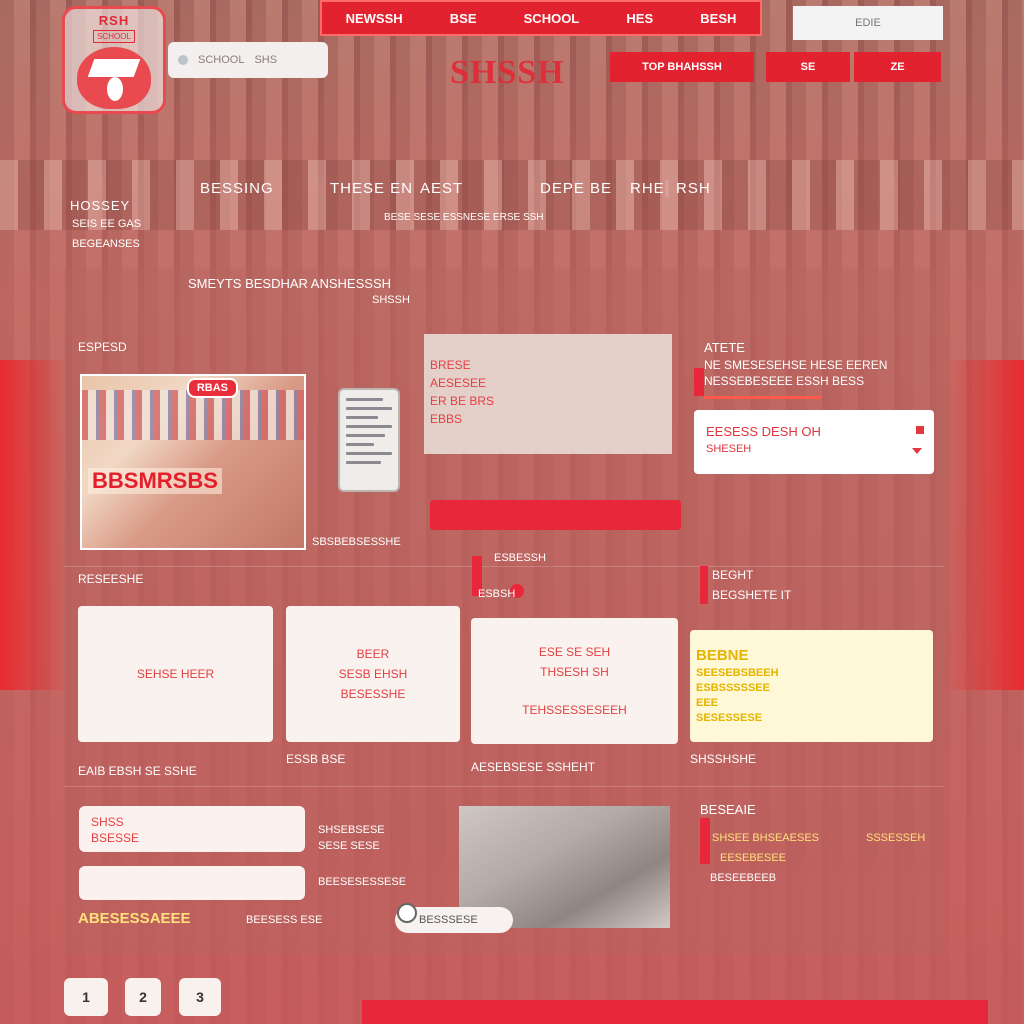  I want to click on search-box: SCHOOL SHS, so click(248, 60).